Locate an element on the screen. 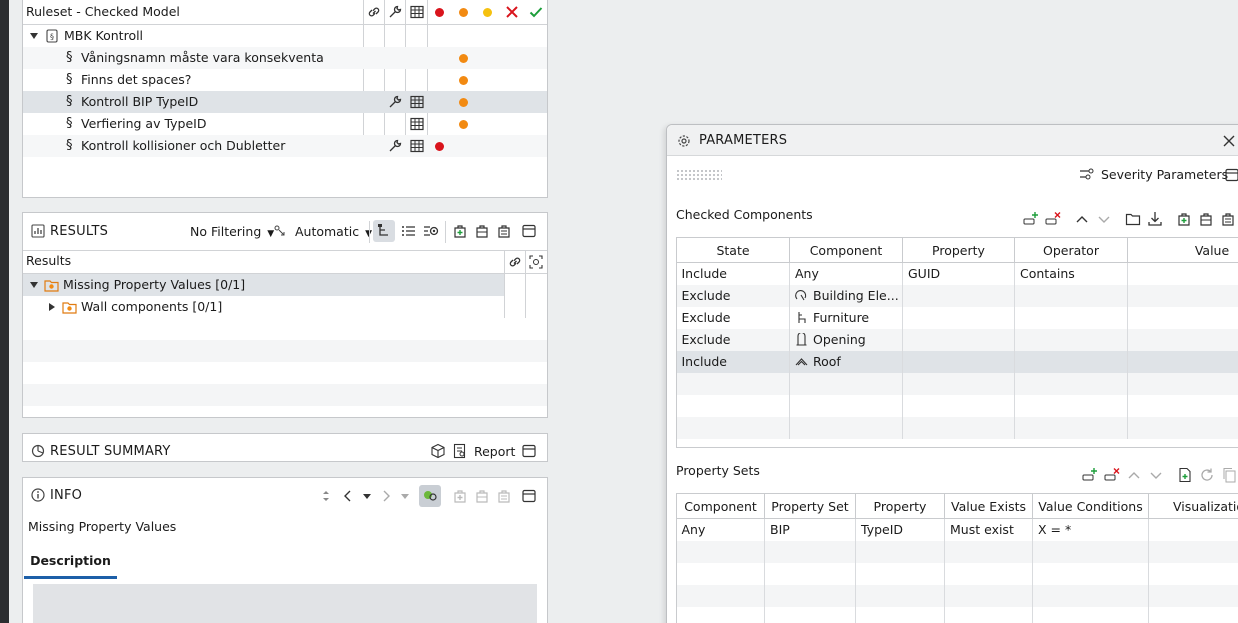  cell-property-set: BIP is located at coordinates (810, 529).